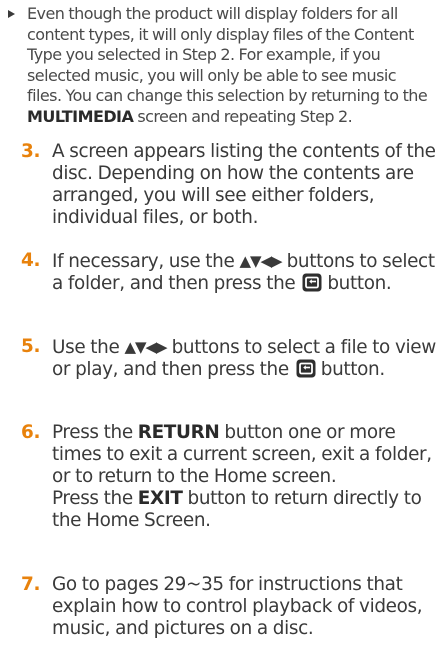 The height and width of the screenshot is (658, 441). I want to click on step-number: 5., so click(31, 346).